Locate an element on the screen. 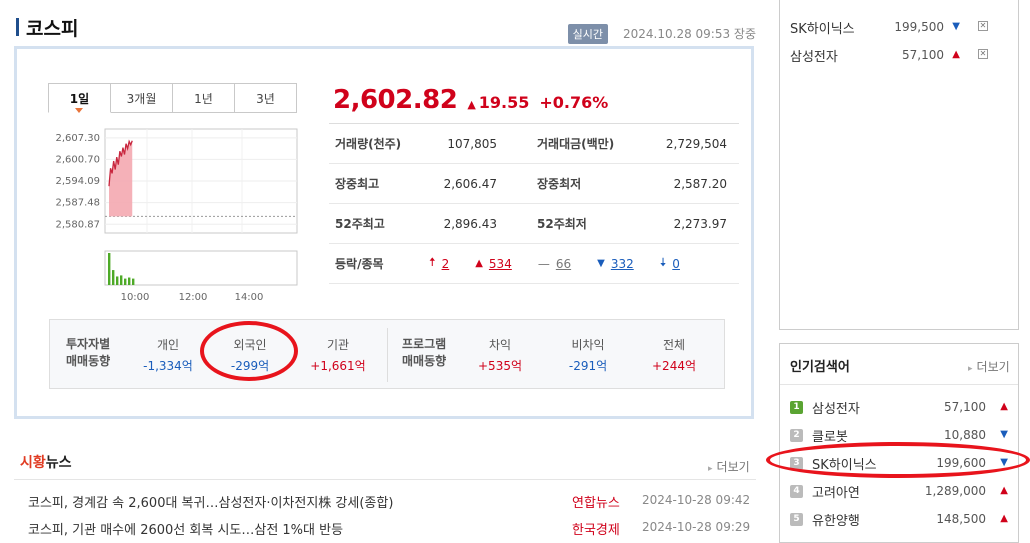 The image size is (1030, 543). w52-high-value: 2,896.43 is located at coordinates (470, 223).